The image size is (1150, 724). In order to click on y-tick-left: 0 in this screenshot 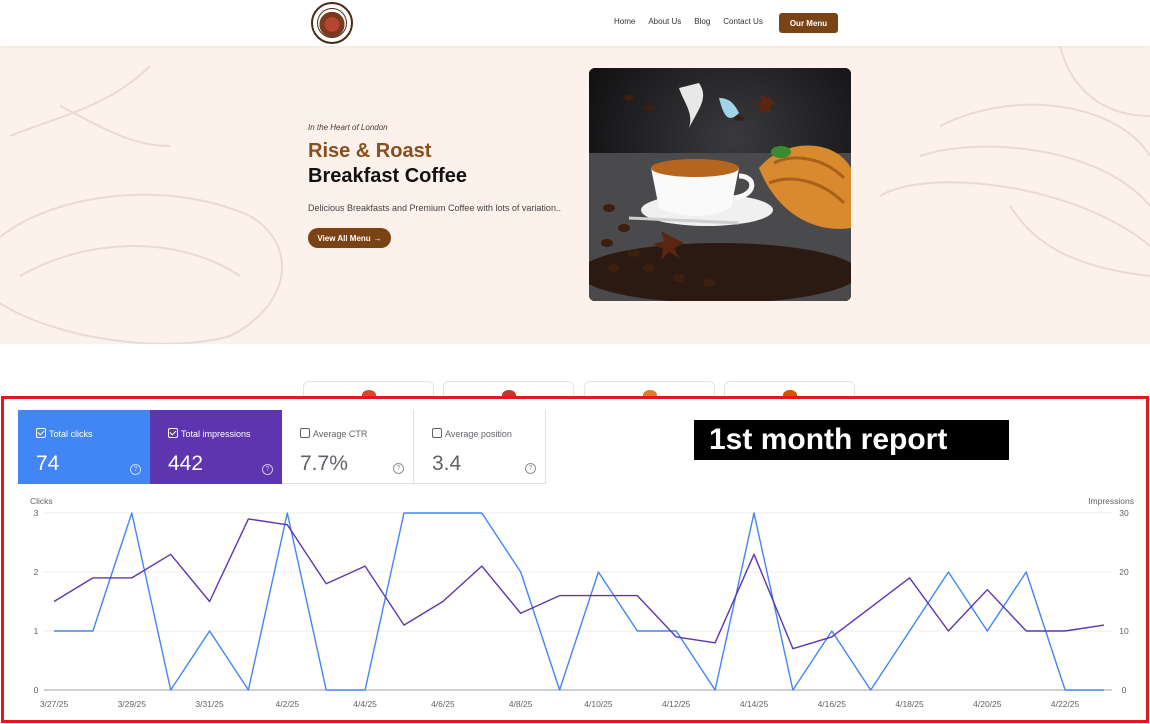, I will do `click(36, 690)`.